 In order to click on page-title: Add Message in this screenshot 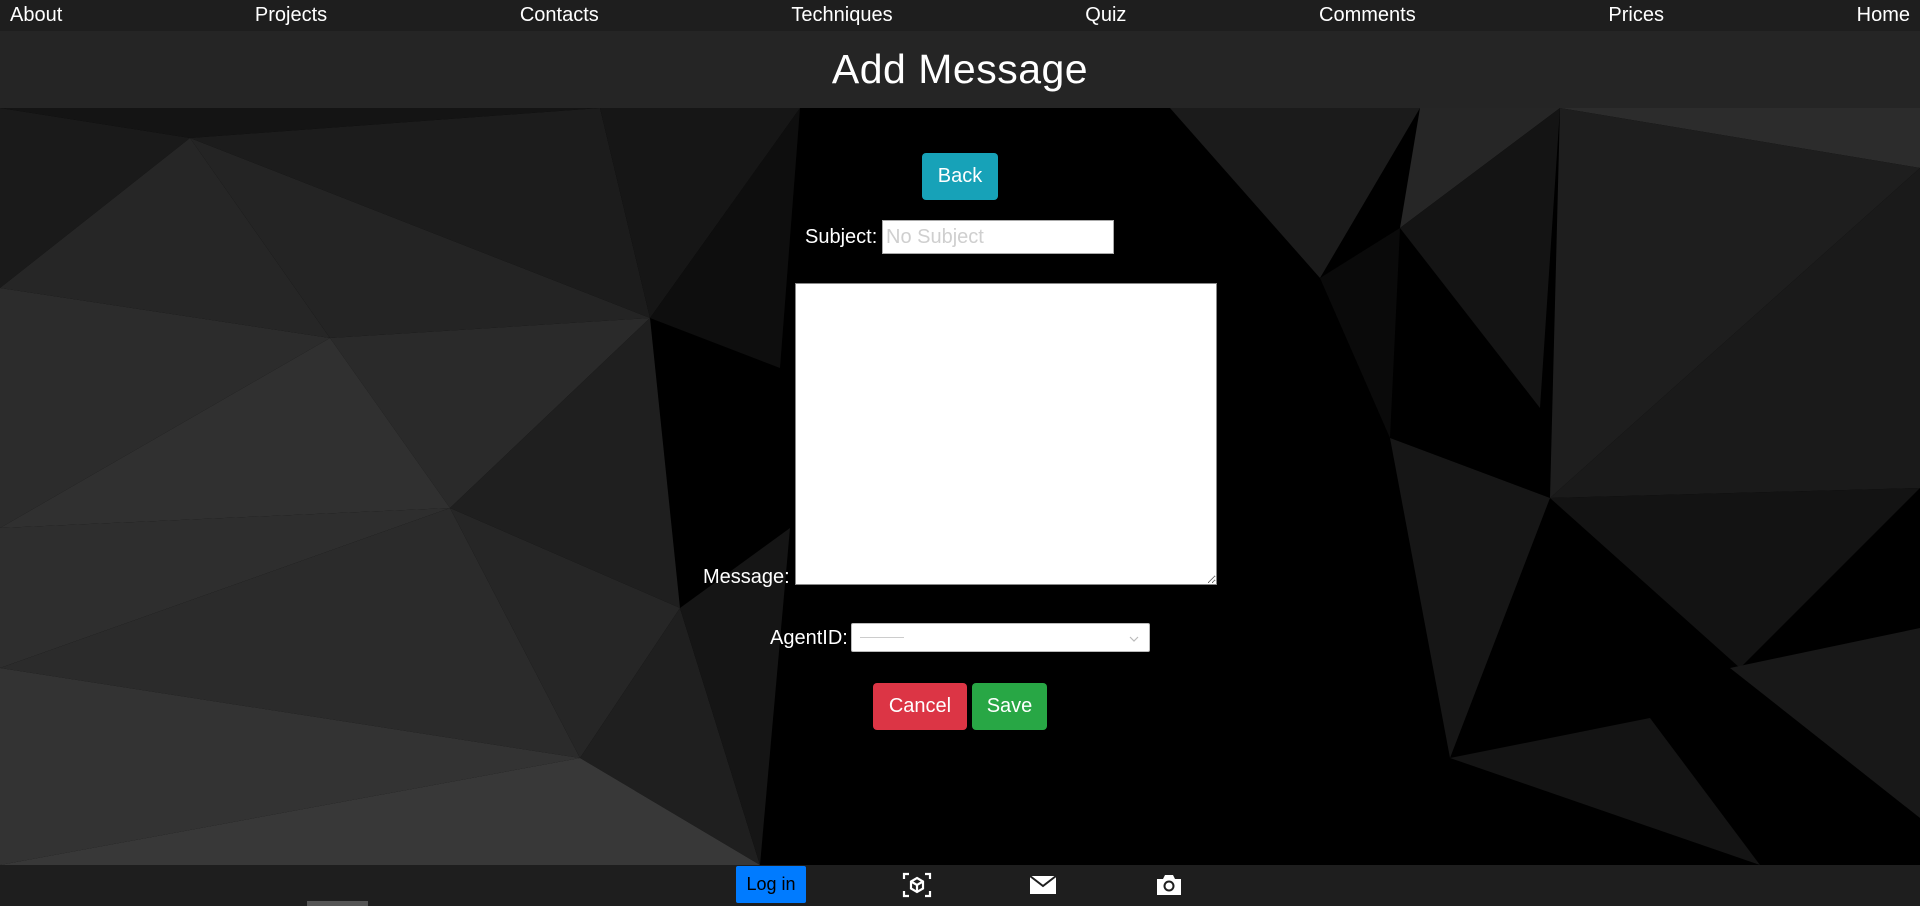, I will do `click(960, 69)`.